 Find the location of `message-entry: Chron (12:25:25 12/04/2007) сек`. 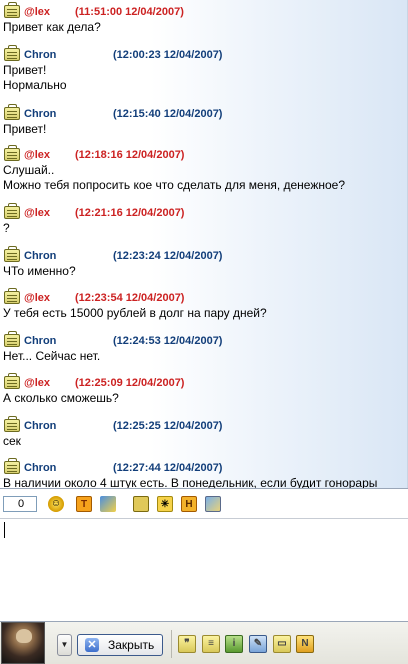

message-entry: Chron (12:25:25 12/04/2007) сек is located at coordinates (203, 432).